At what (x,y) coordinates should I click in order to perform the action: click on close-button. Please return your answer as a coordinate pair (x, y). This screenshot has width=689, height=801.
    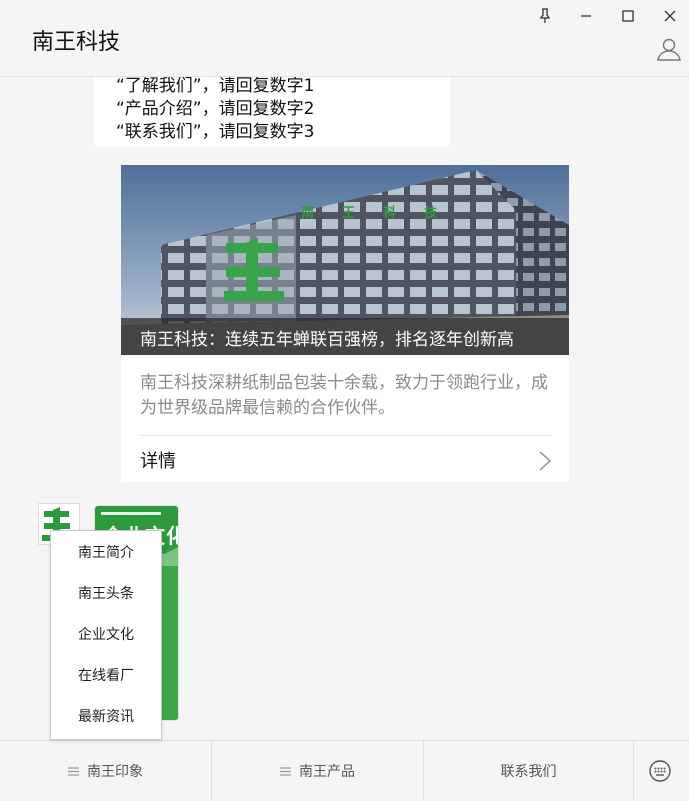
    Looking at the image, I should click on (670, 16).